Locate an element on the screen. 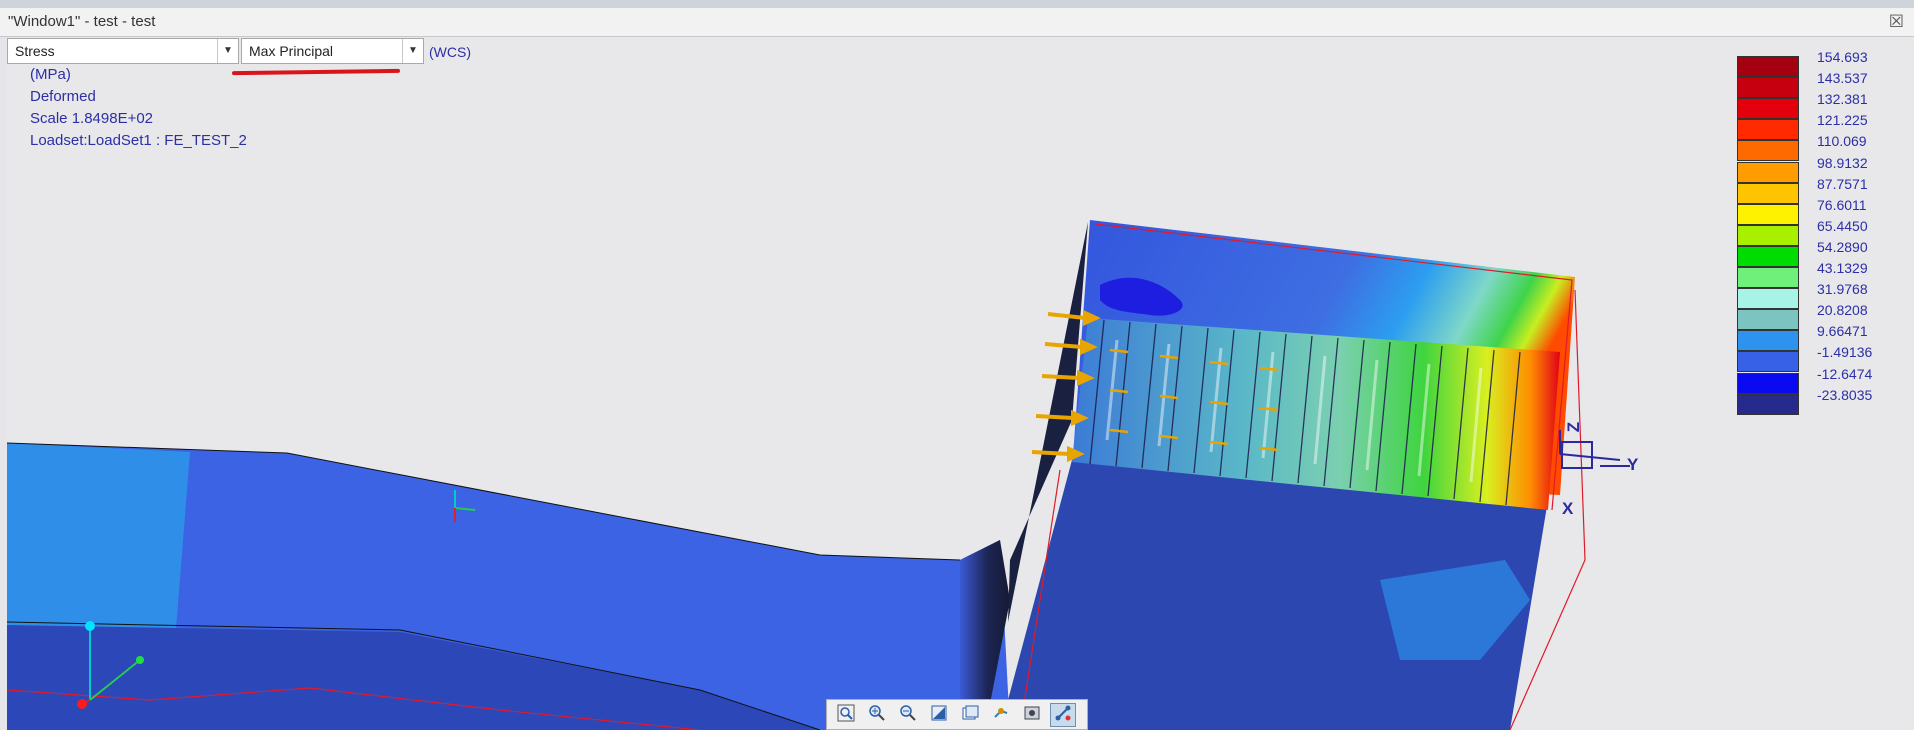 The width and height of the screenshot is (1914, 730). view-orient-icon is located at coordinates (970, 715).